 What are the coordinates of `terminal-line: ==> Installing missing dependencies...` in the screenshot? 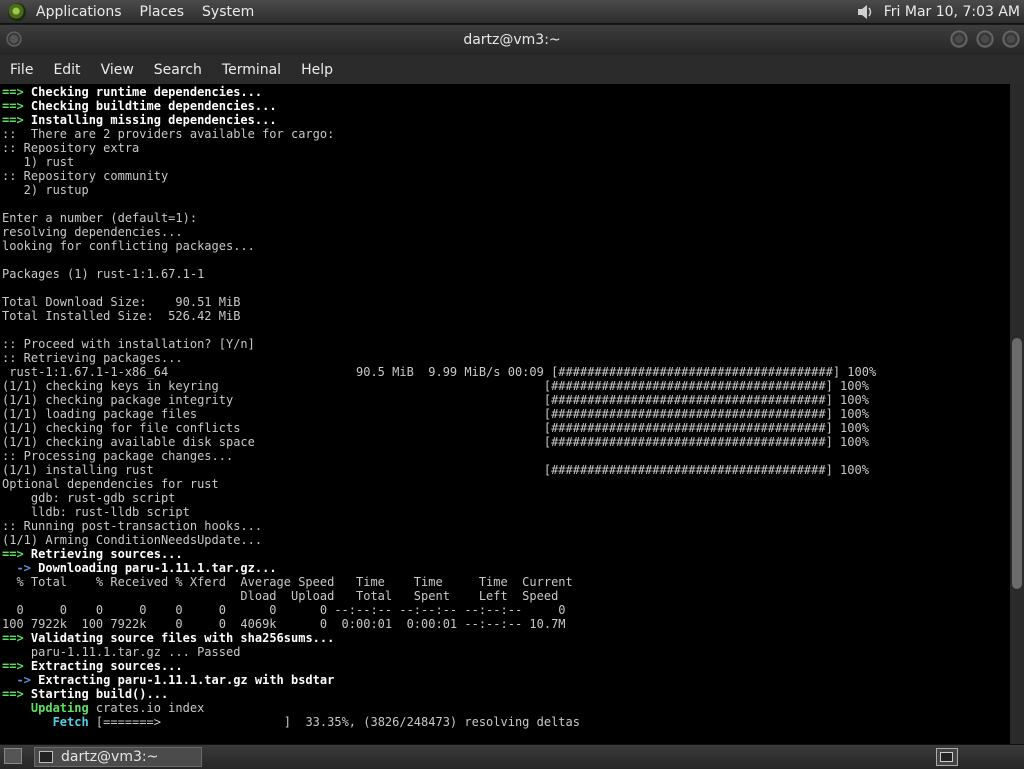 It's located at (506, 120).